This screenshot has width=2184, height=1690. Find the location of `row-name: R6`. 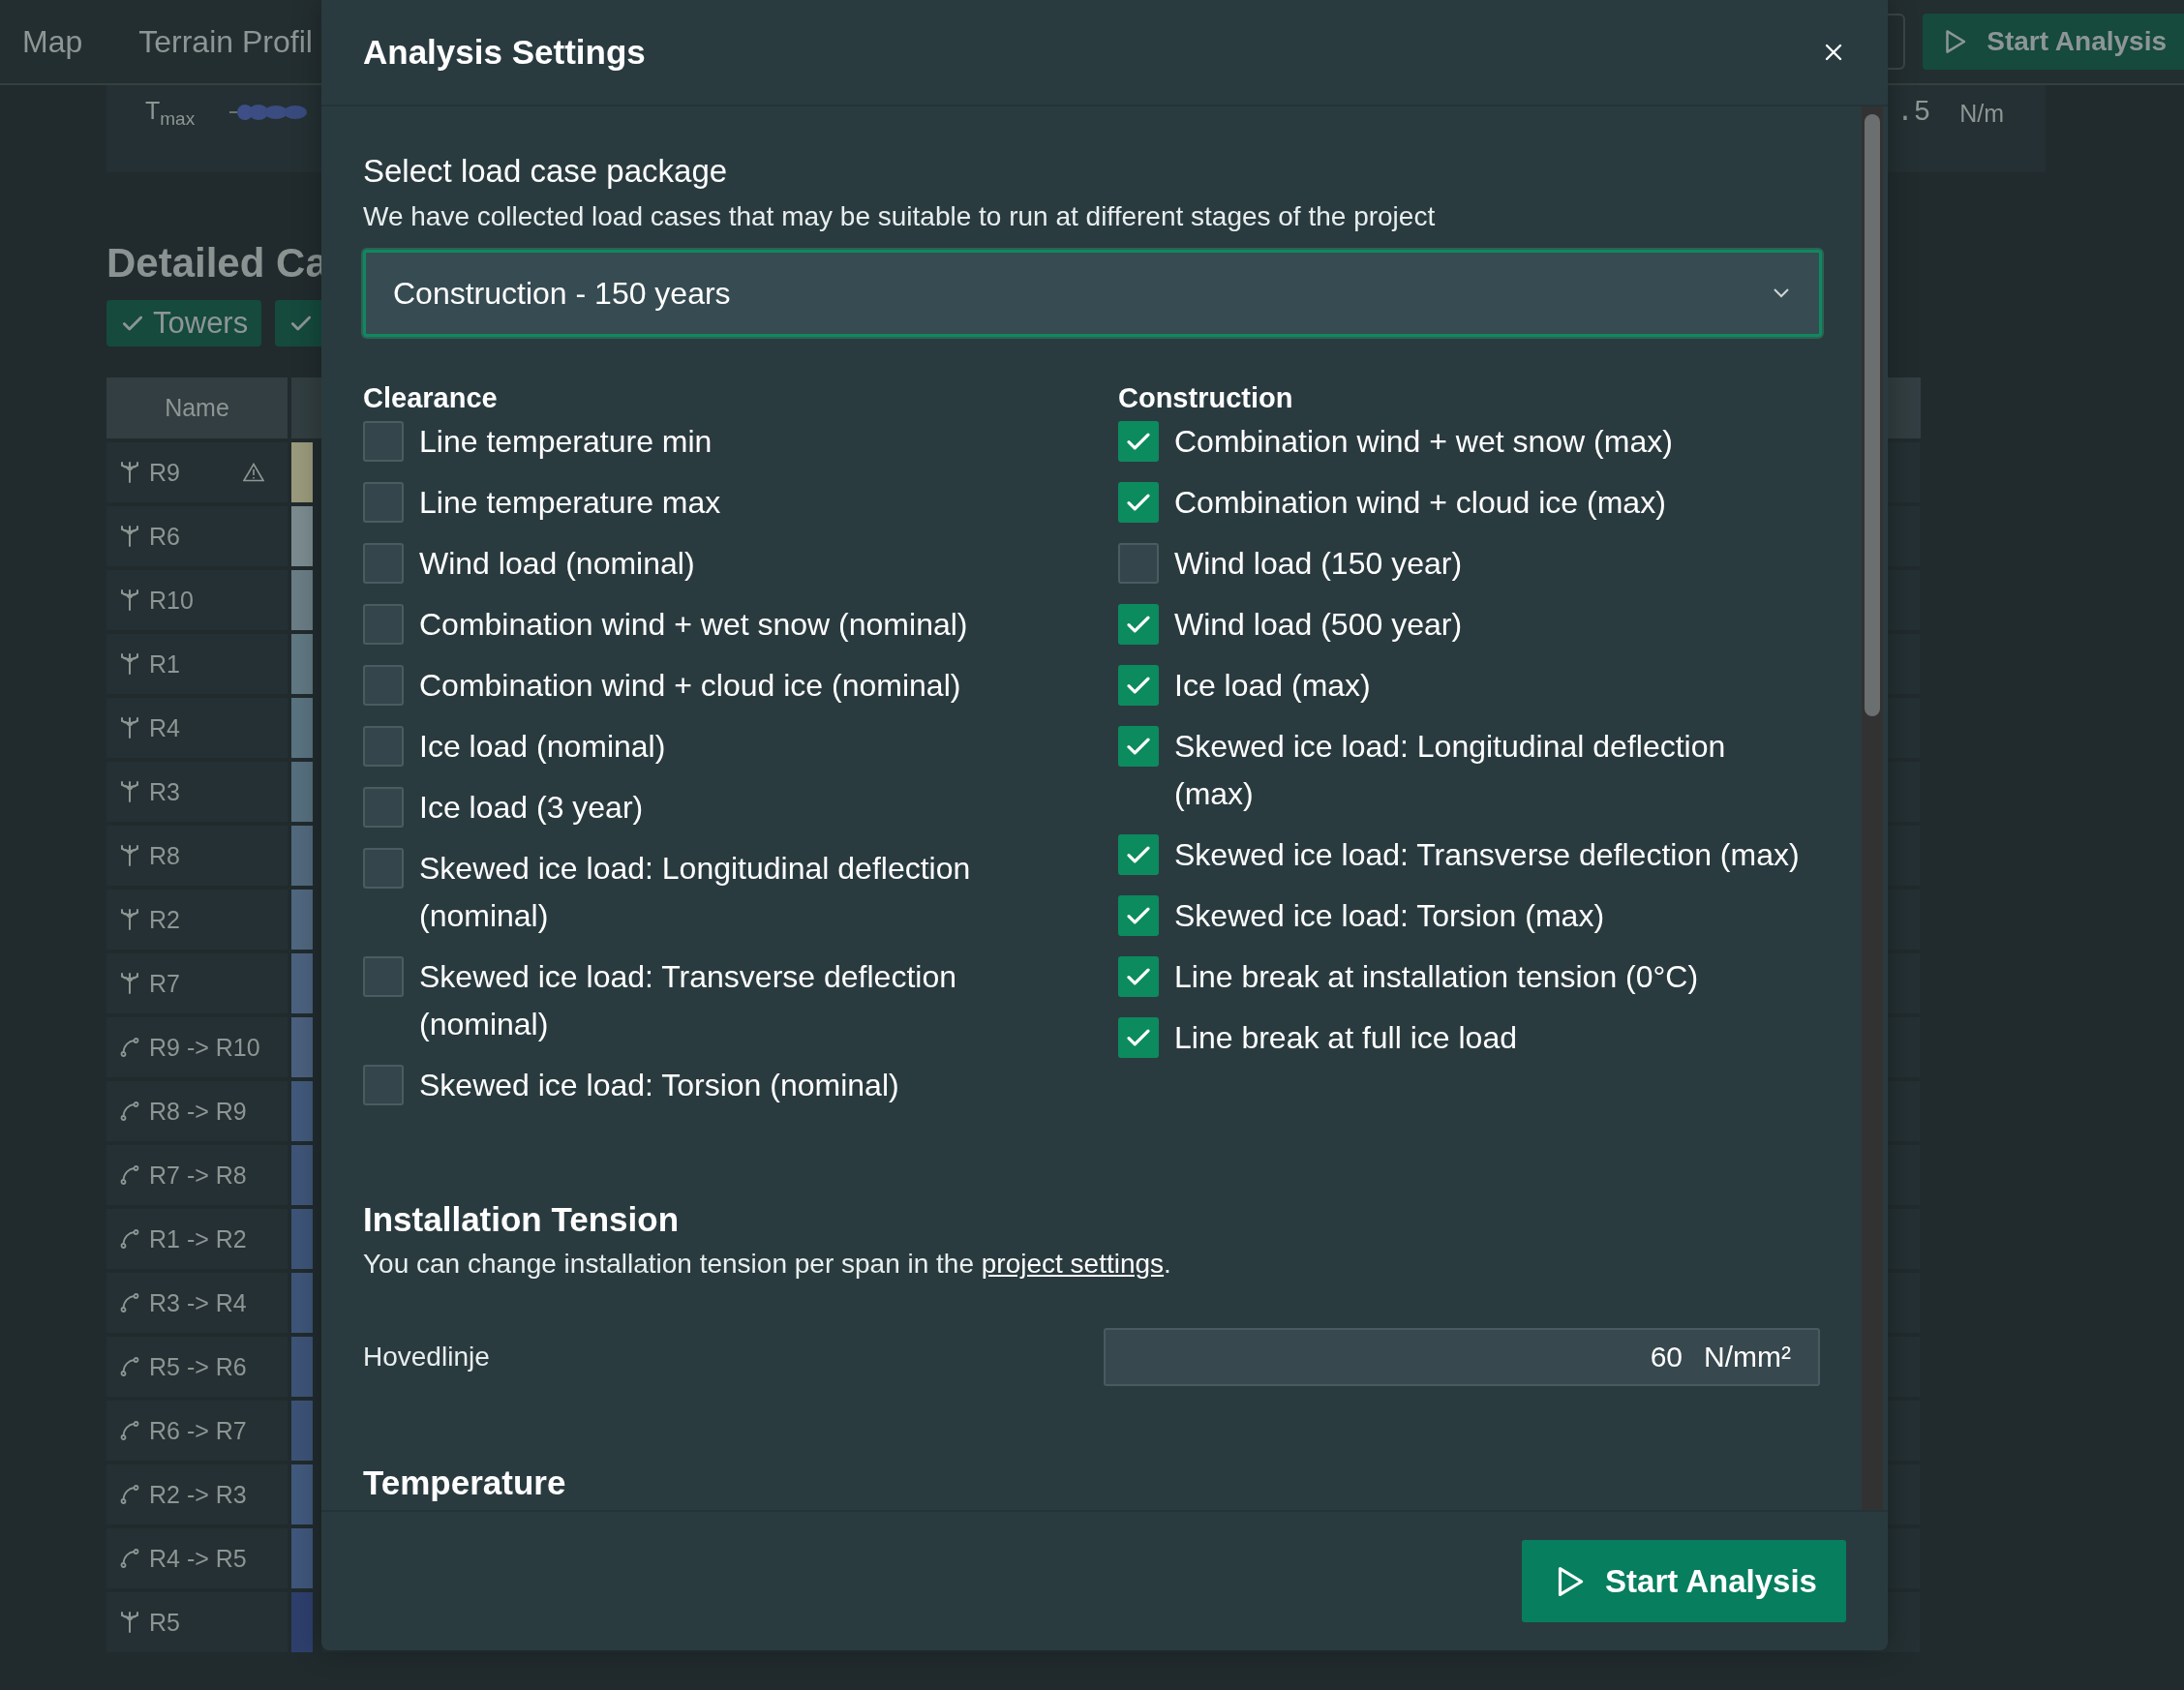

row-name: R6 is located at coordinates (164, 536).